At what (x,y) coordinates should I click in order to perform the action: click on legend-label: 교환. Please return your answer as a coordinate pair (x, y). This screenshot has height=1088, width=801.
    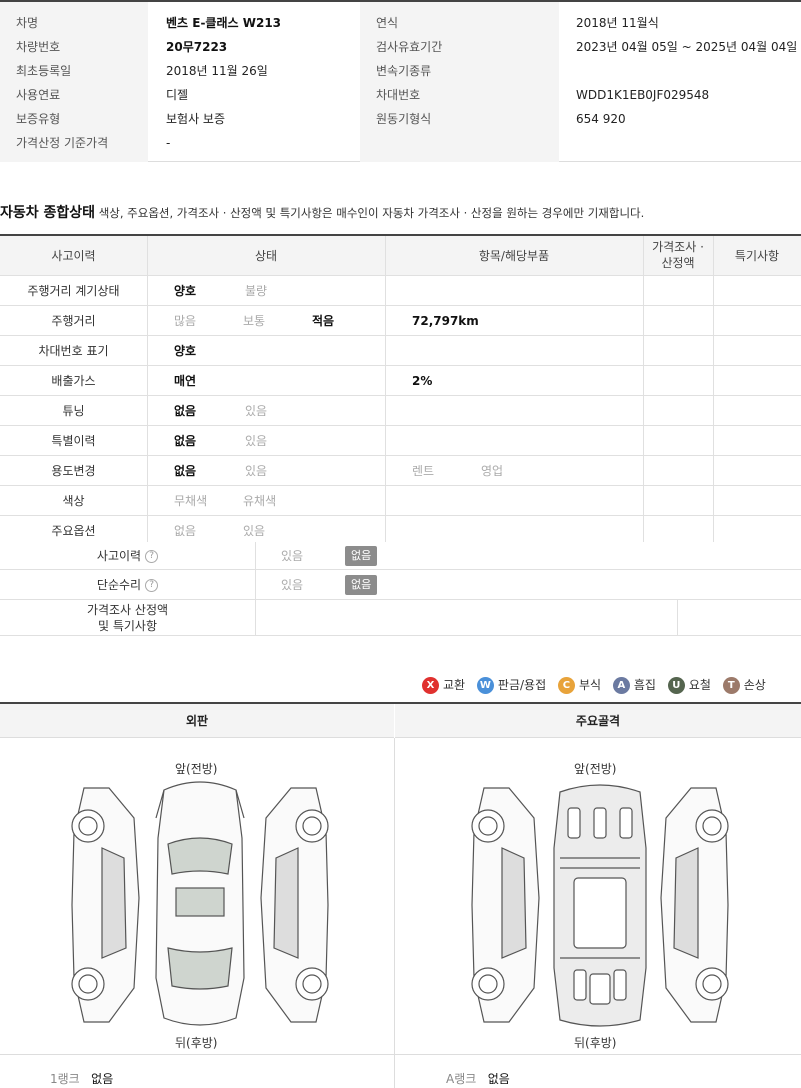
    Looking at the image, I should click on (454, 685).